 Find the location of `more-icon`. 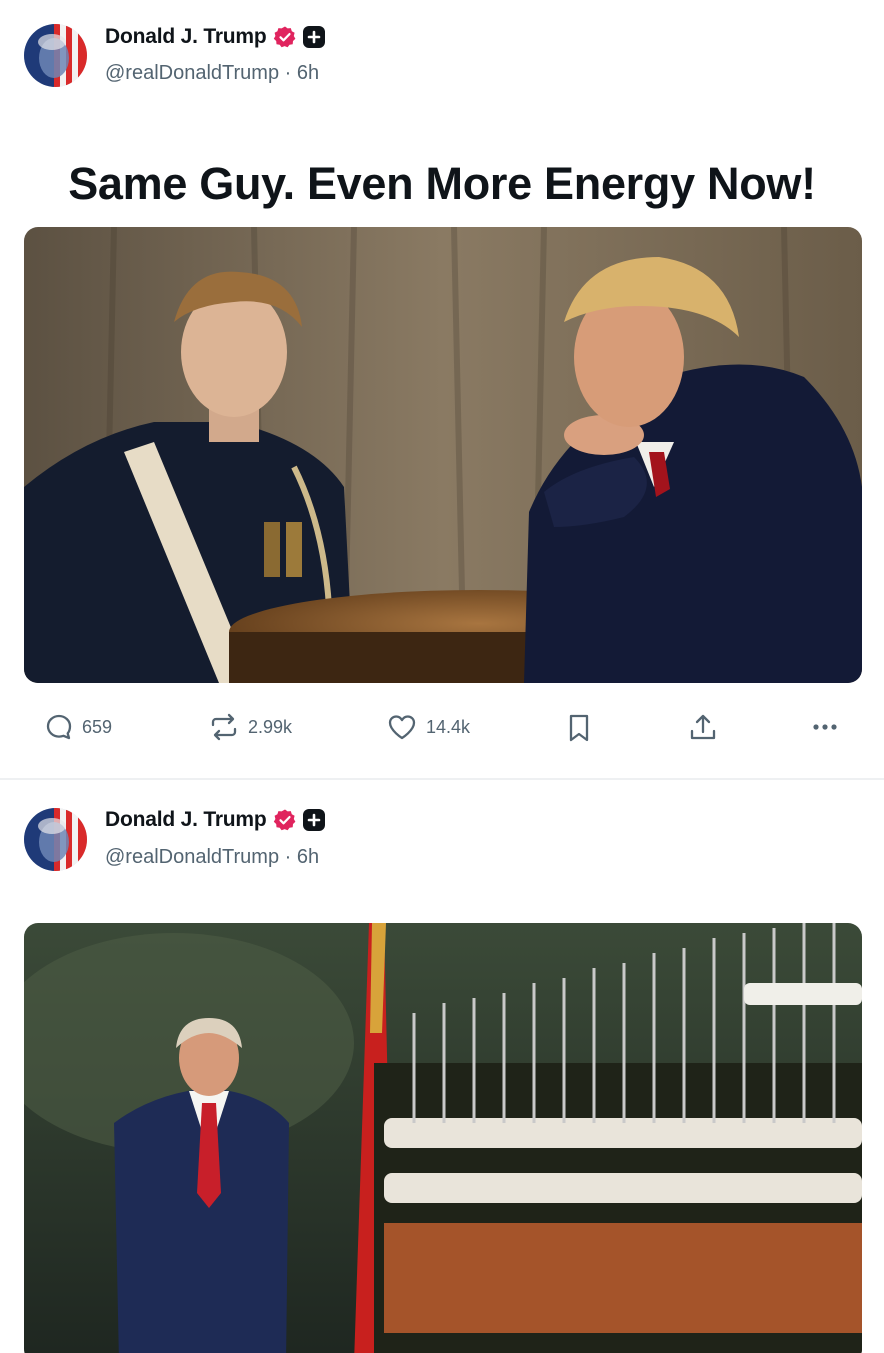

more-icon is located at coordinates (825, 727).